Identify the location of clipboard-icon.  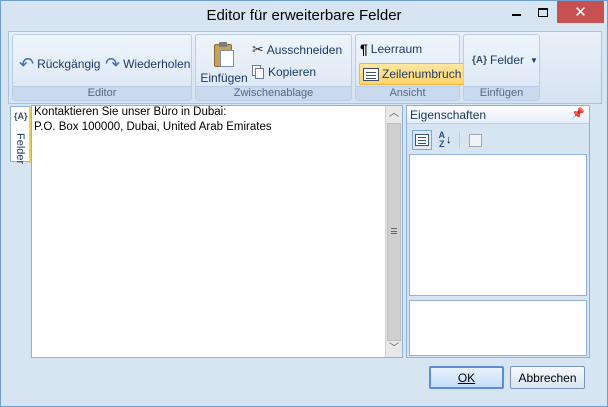
(224, 55).